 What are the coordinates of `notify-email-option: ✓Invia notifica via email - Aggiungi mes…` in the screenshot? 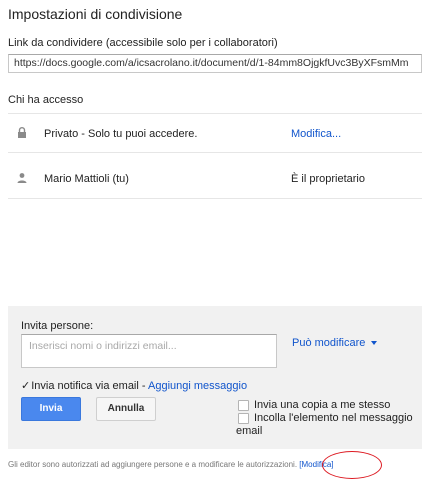 It's located at (134, 385).